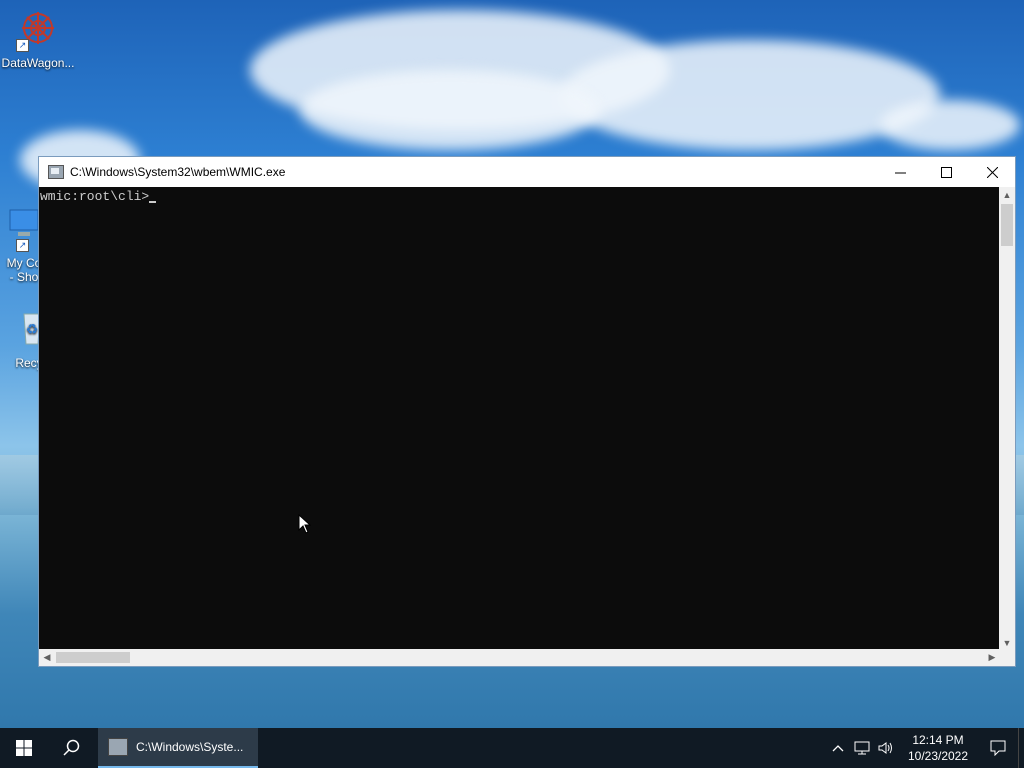  I want to click on notification-icon, so click(998, 748).